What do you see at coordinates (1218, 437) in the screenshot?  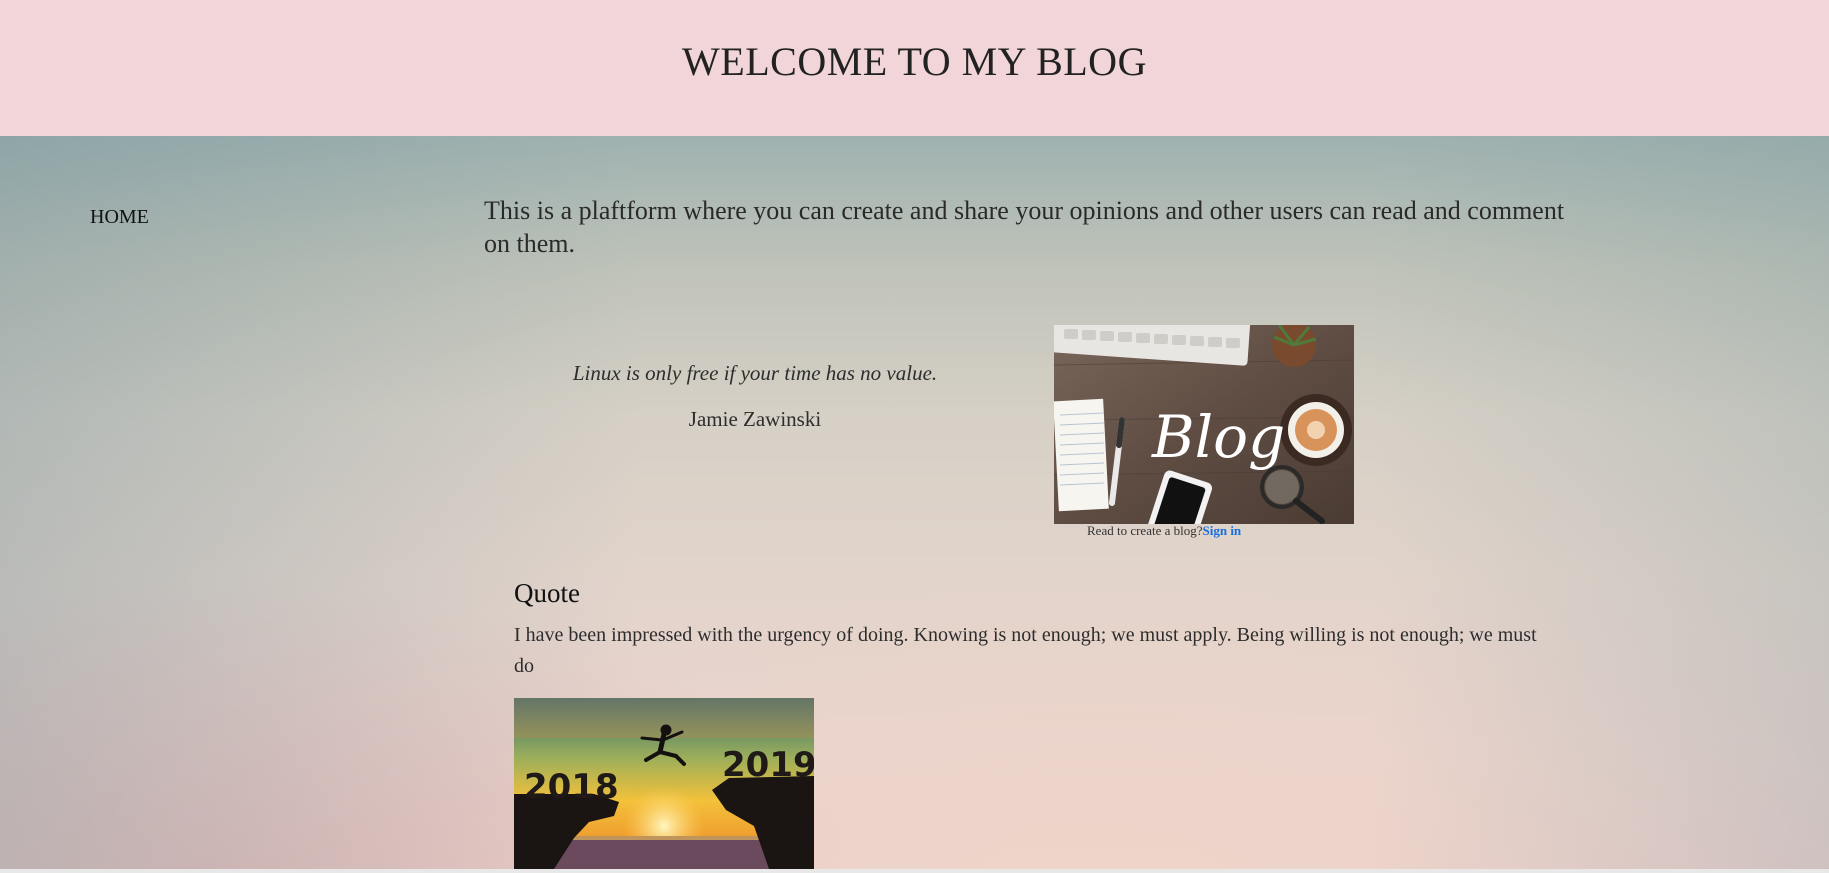 I see `blog-image-label: Blog` at bounding box center [1218, 437].